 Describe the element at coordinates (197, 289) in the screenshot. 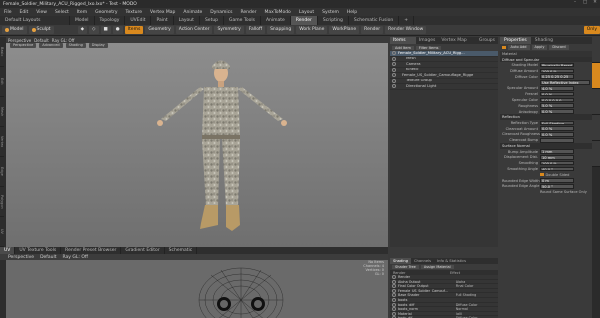

I see `uv-viewport: No Items Channels: 4 Vertices: 0 GL: 0` at that location.